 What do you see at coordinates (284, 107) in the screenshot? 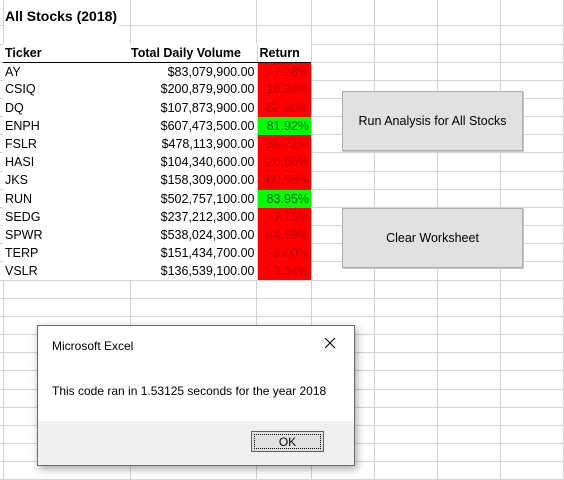
I see `cell-return: -62.60%` at bounding box center [284, 107].